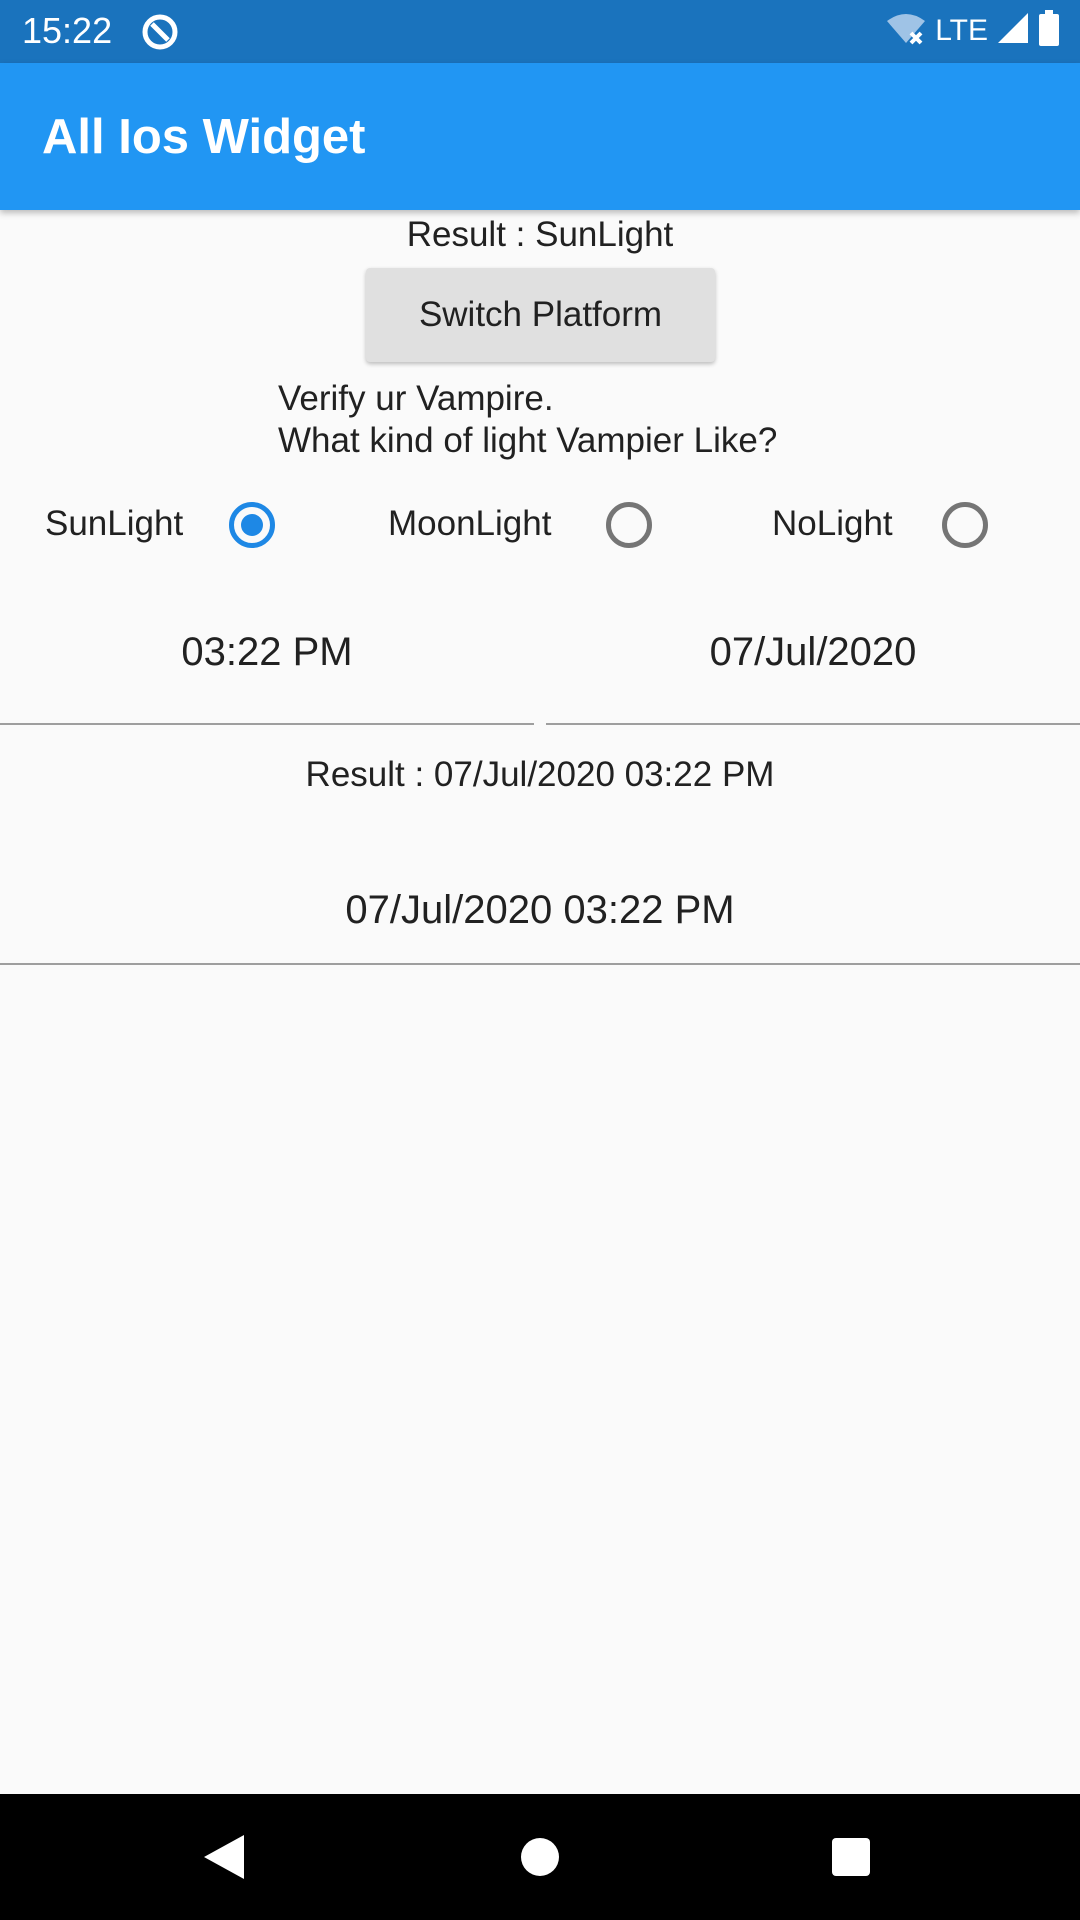 The width and height of the screenshot is (1080, 1920). Describe the element at coordinates (267, 652) in the screenshot. I see `time-value: 03:22 PM` at that location.